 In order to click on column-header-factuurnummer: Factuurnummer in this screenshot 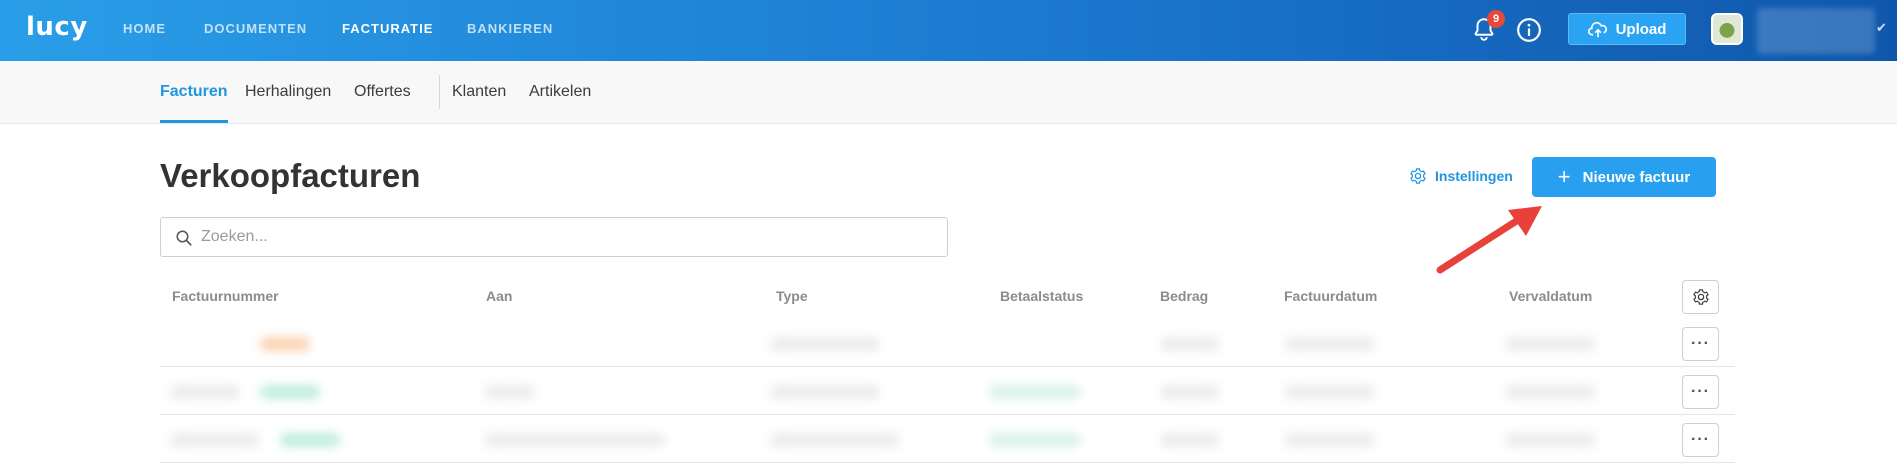, I will do `click(225, 296)`.